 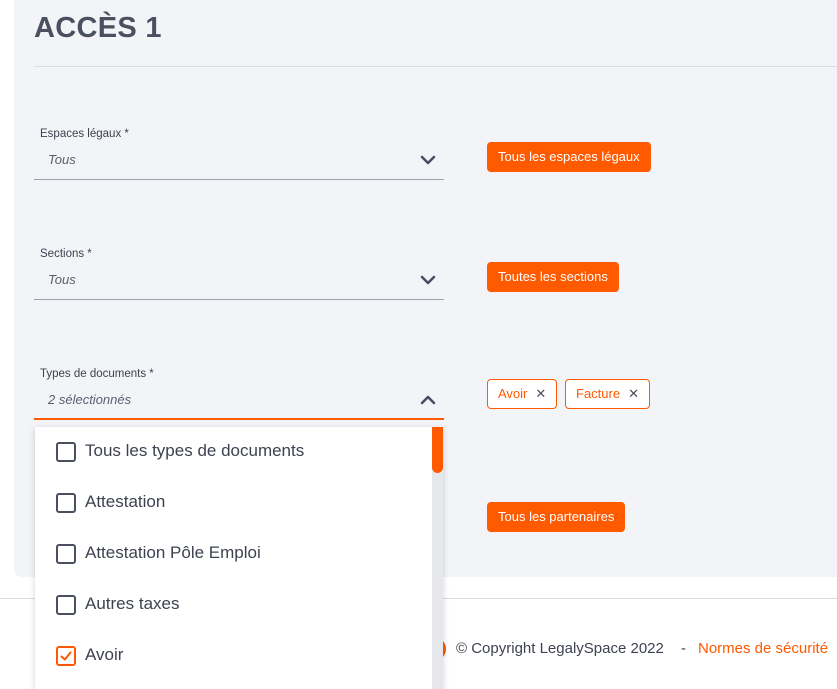 I want to click on option-tous-types: Tous les types de documents, so click(x=233, y=452).